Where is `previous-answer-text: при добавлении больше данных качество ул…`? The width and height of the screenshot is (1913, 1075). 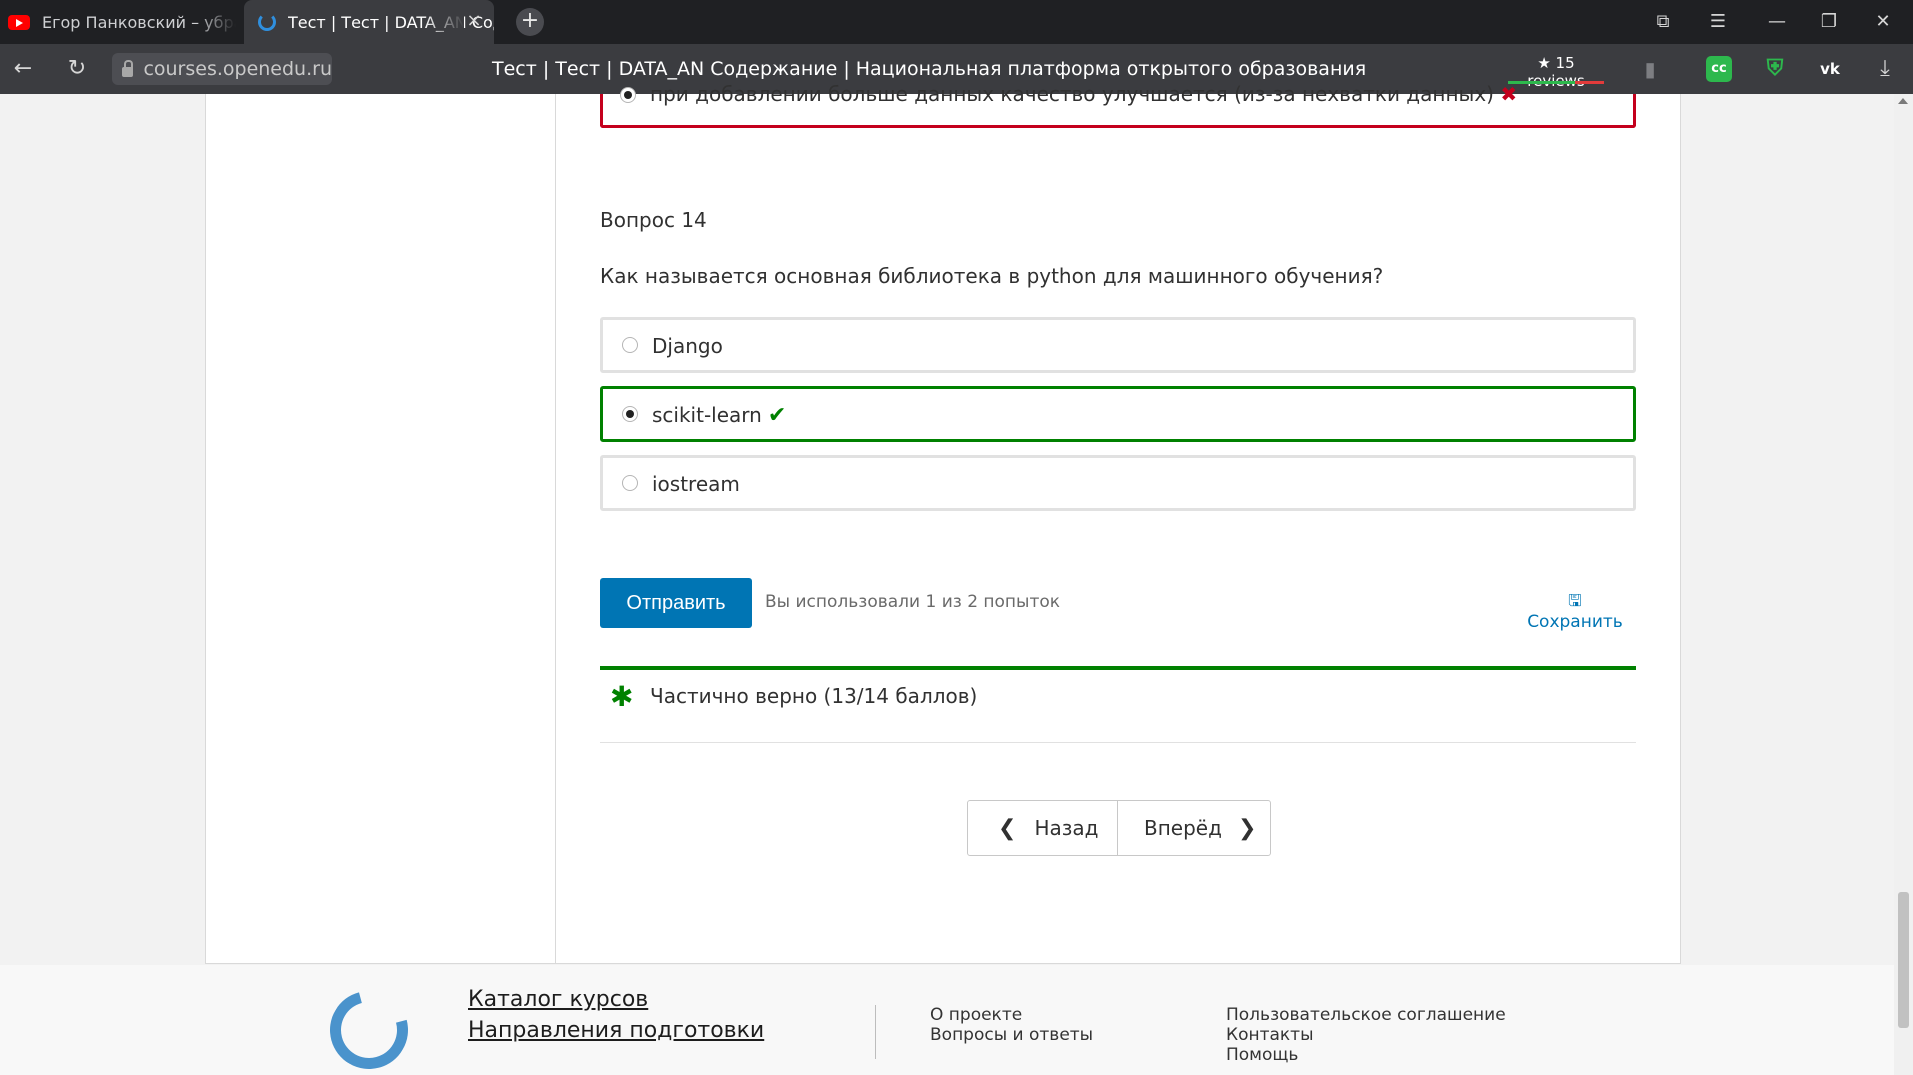 previous-answer-text: при добавлении больше данных качество ул… is located at coordinates (1072, 94).